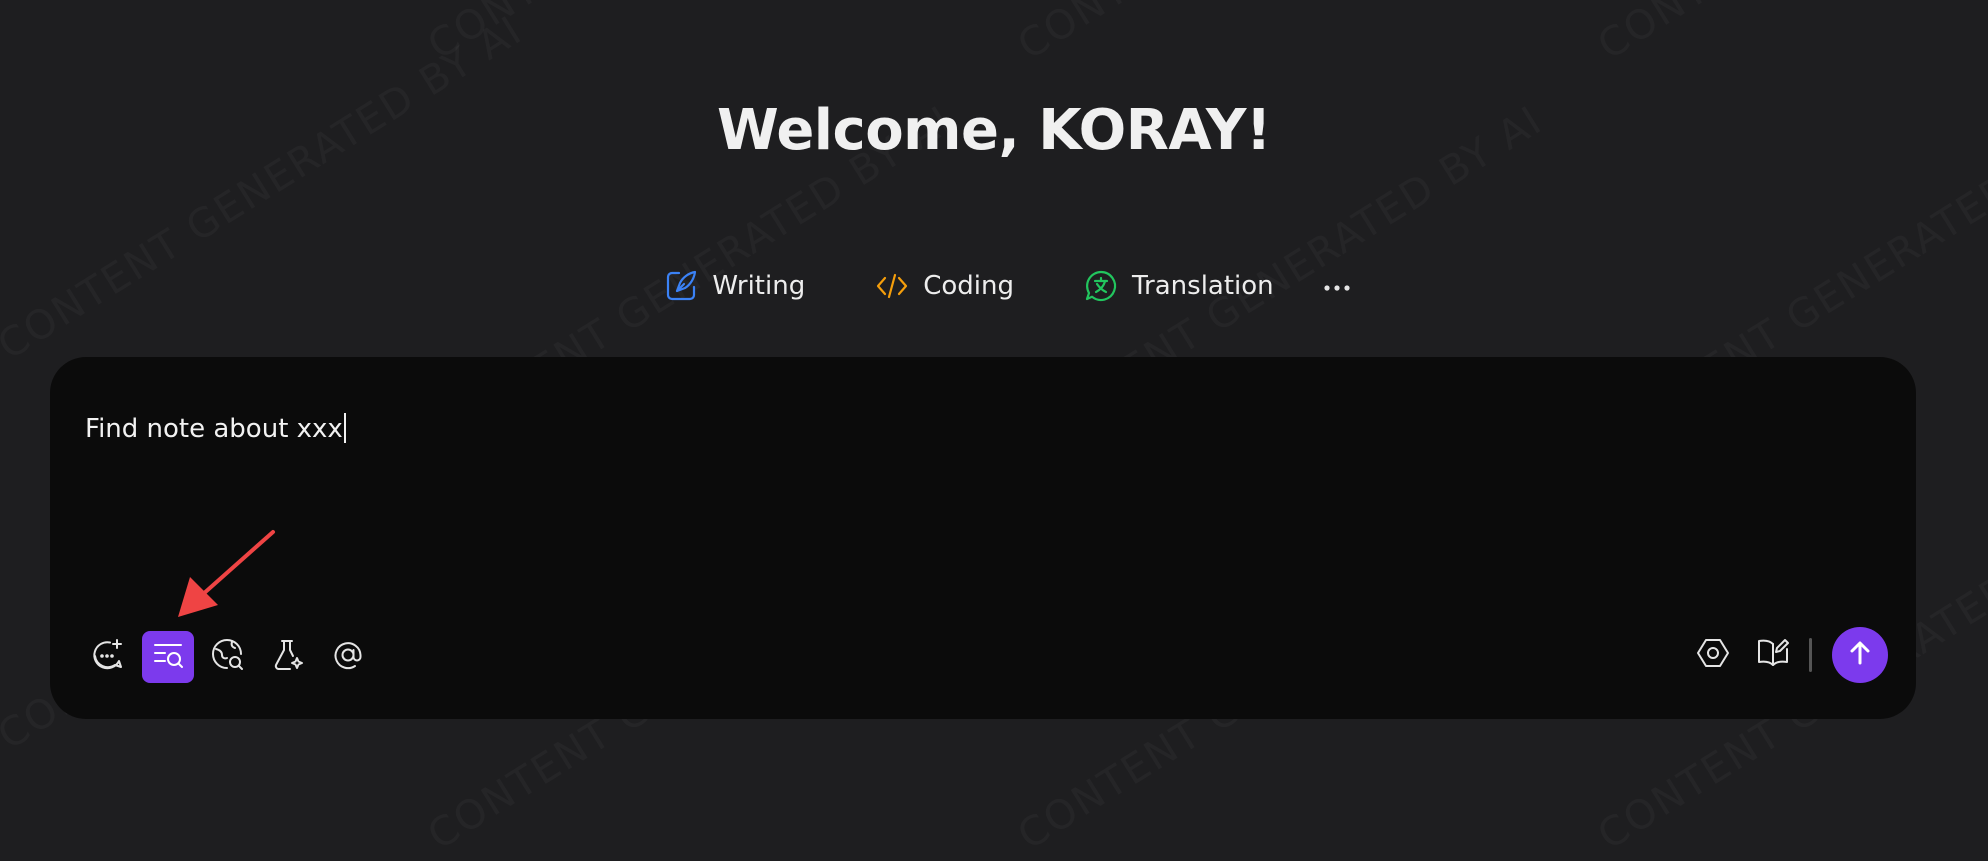 This screenshot has width=1988, height=861. I want to click on input-toolbar-left, so click(228, 657).